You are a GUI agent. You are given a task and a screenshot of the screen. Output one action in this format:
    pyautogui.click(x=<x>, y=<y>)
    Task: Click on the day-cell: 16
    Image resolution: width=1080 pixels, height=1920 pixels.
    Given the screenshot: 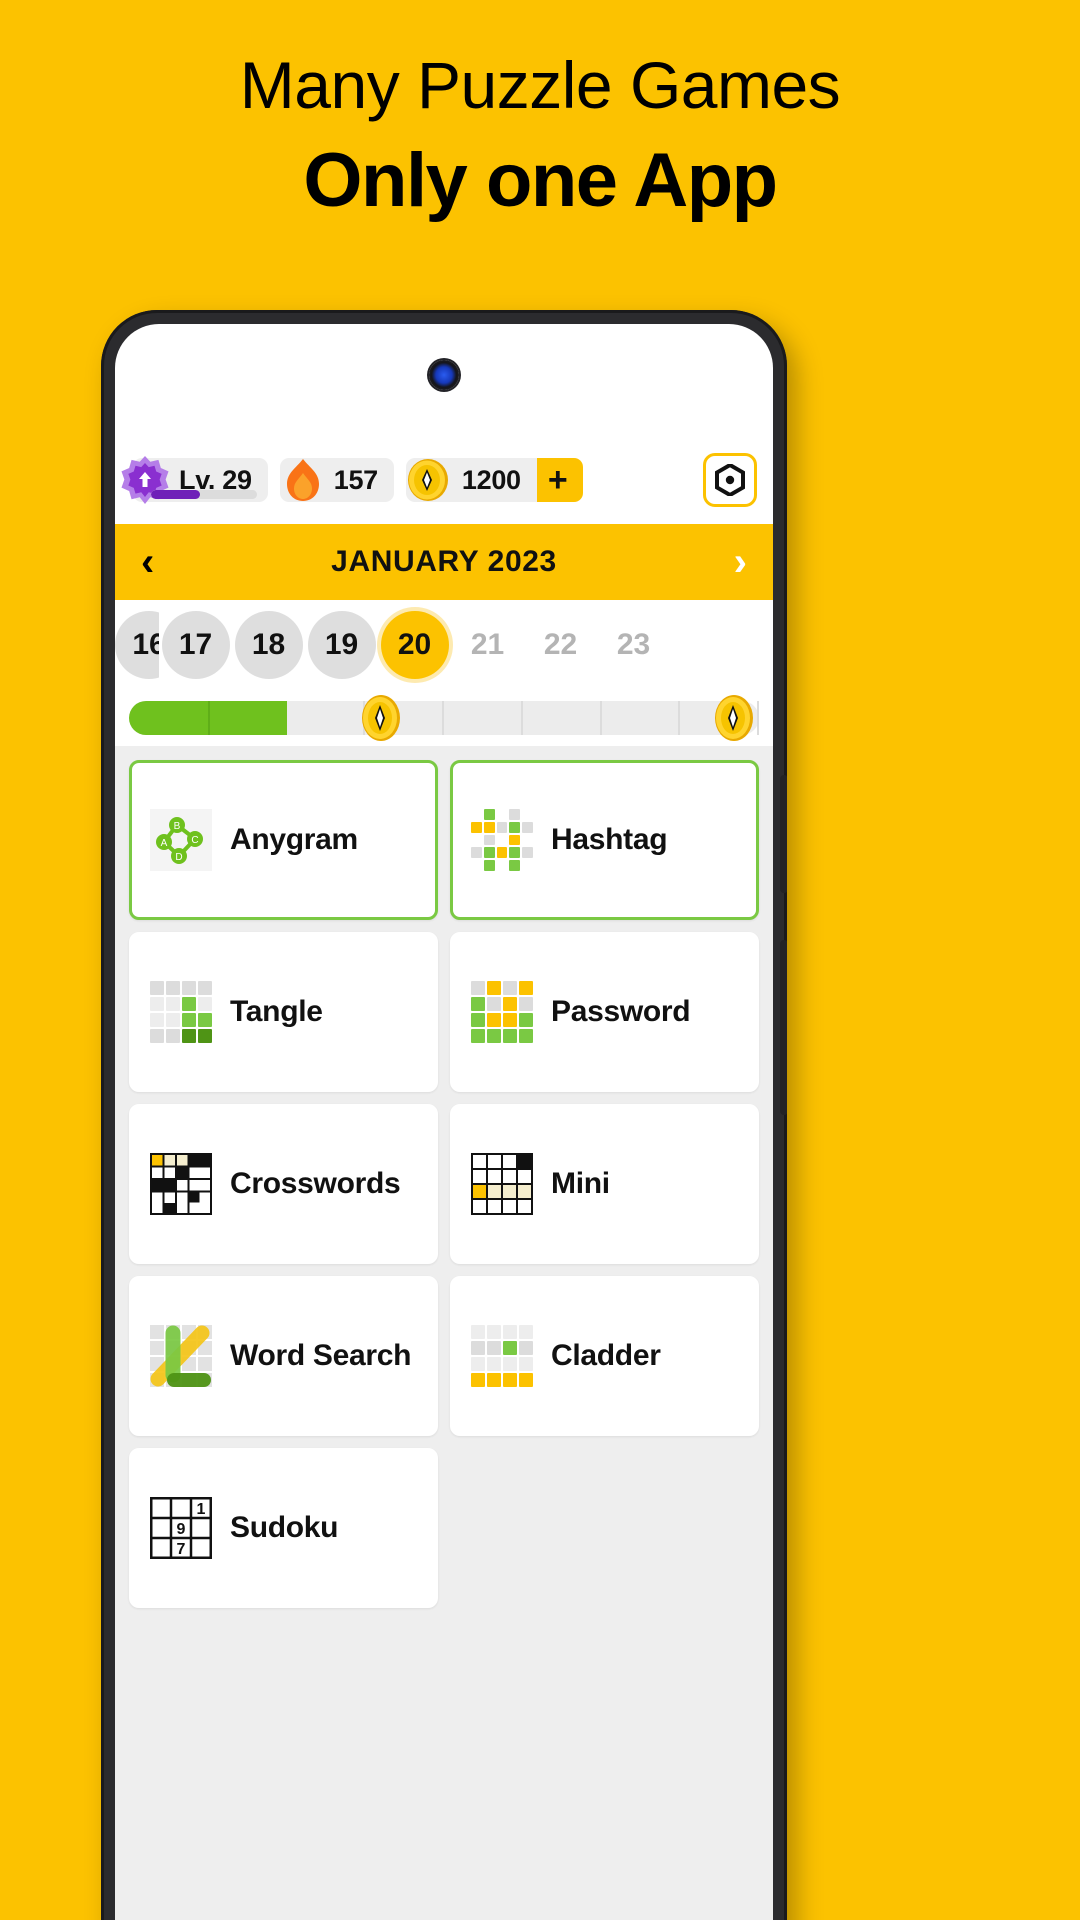 What is the action you would take?
    pyautogui.click(x=137, y=645)
    